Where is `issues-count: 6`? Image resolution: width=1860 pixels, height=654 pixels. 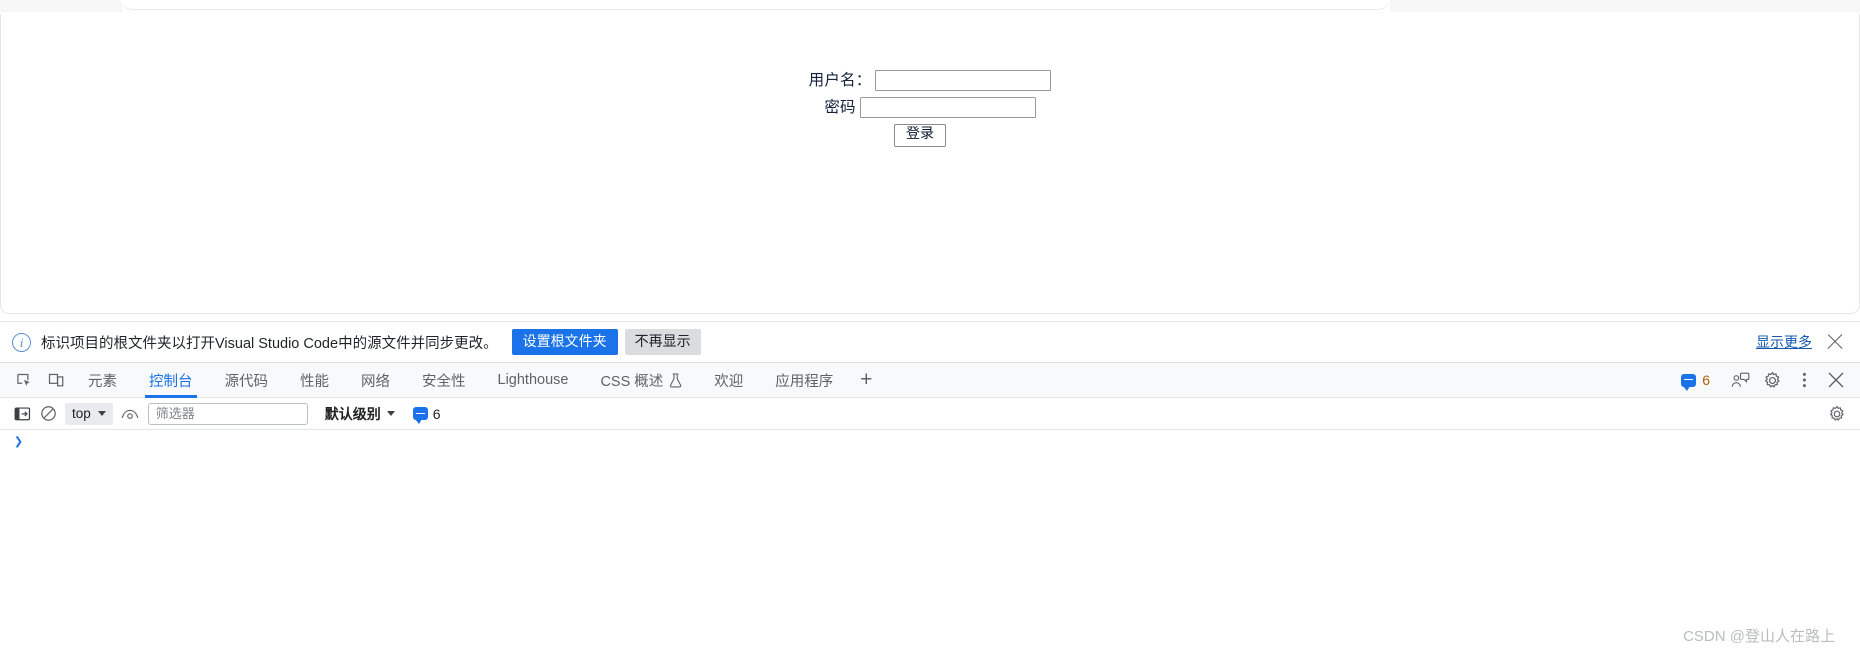 issues-count: 6 is located at coordinates (1706, 380).